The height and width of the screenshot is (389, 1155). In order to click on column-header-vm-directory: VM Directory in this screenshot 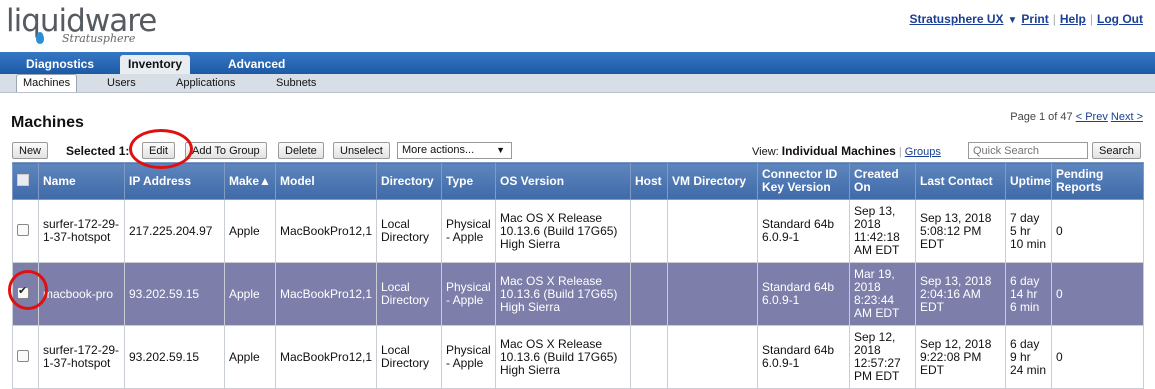, I will do `click(712, 181)`.